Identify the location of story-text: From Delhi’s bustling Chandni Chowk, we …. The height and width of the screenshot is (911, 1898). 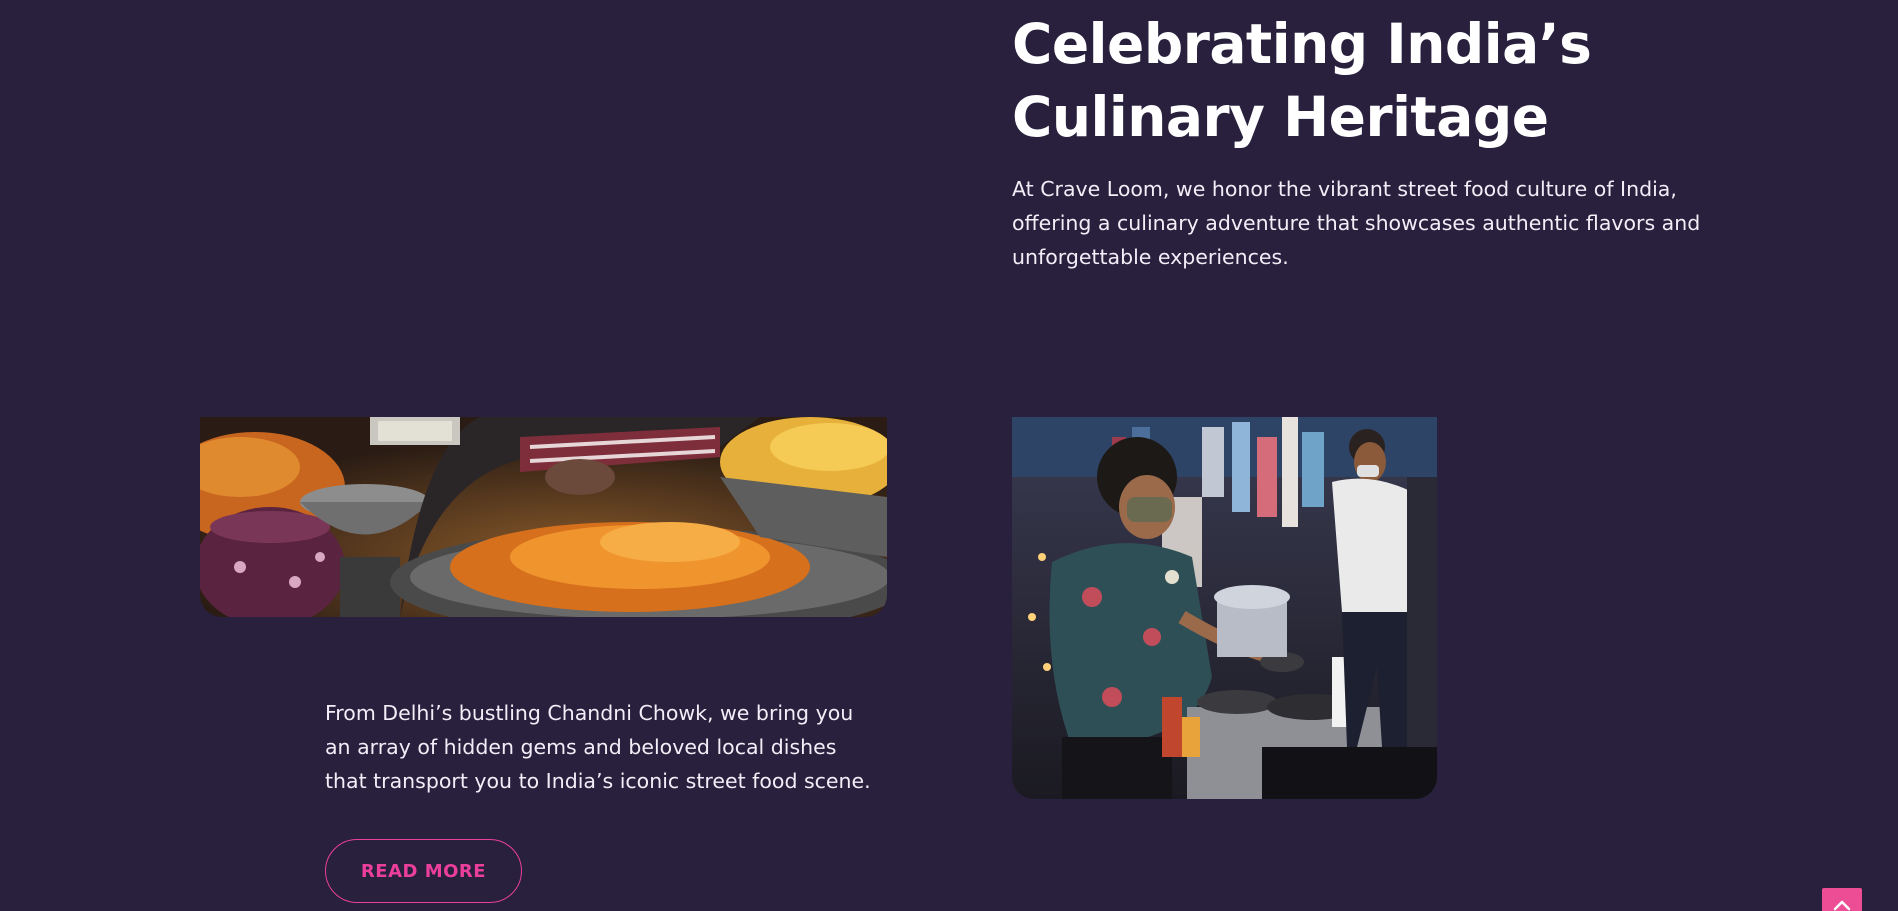
(598, 747).